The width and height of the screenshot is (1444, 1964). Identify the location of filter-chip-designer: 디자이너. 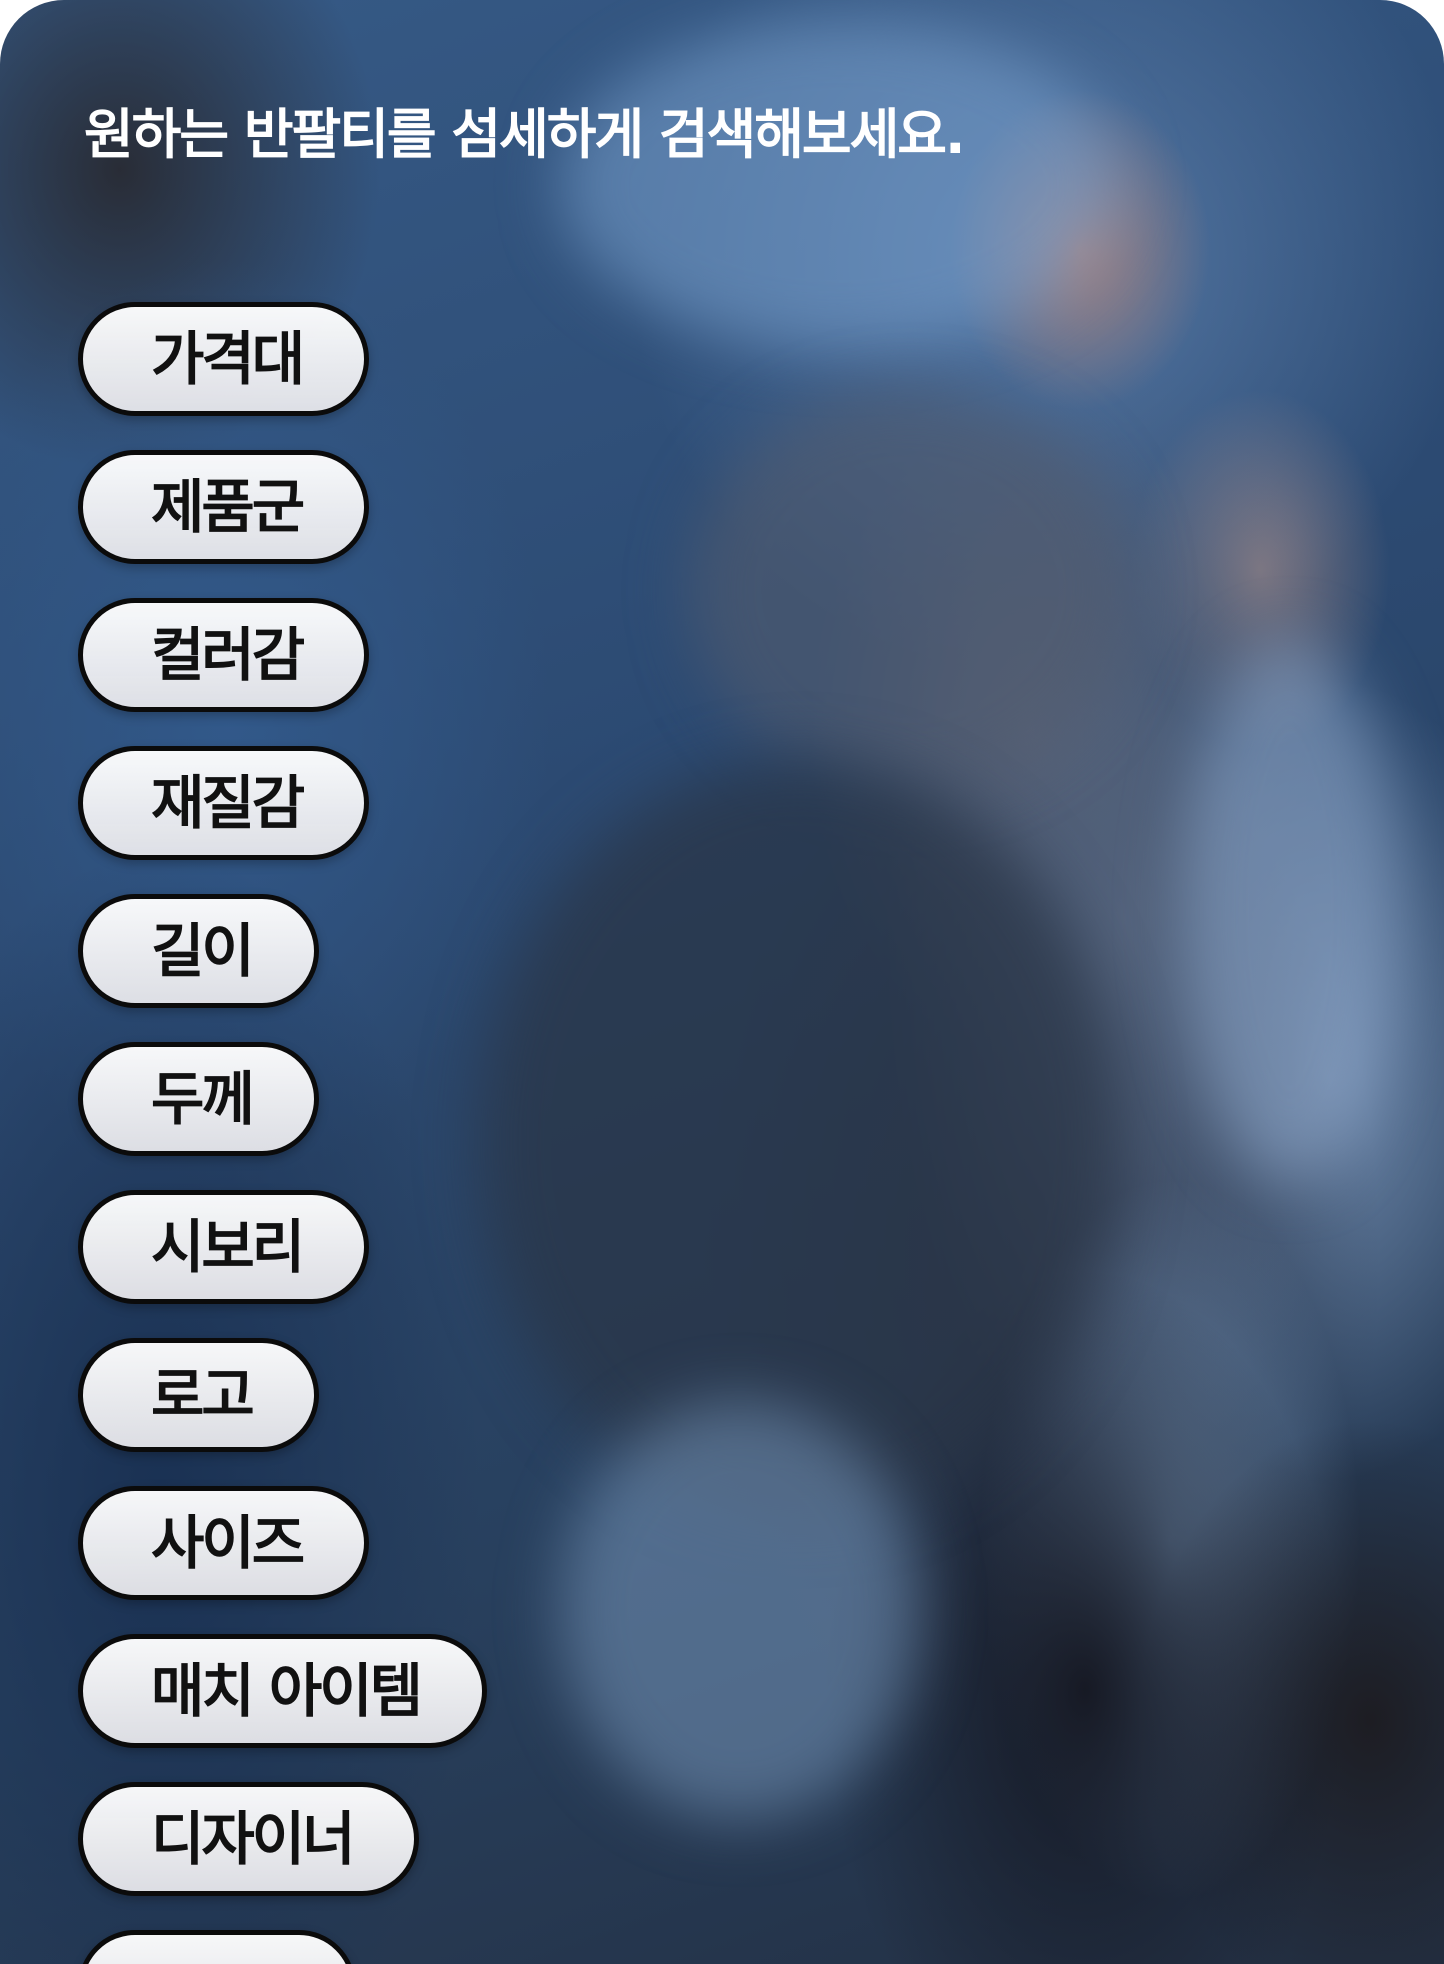
(249, 1839).